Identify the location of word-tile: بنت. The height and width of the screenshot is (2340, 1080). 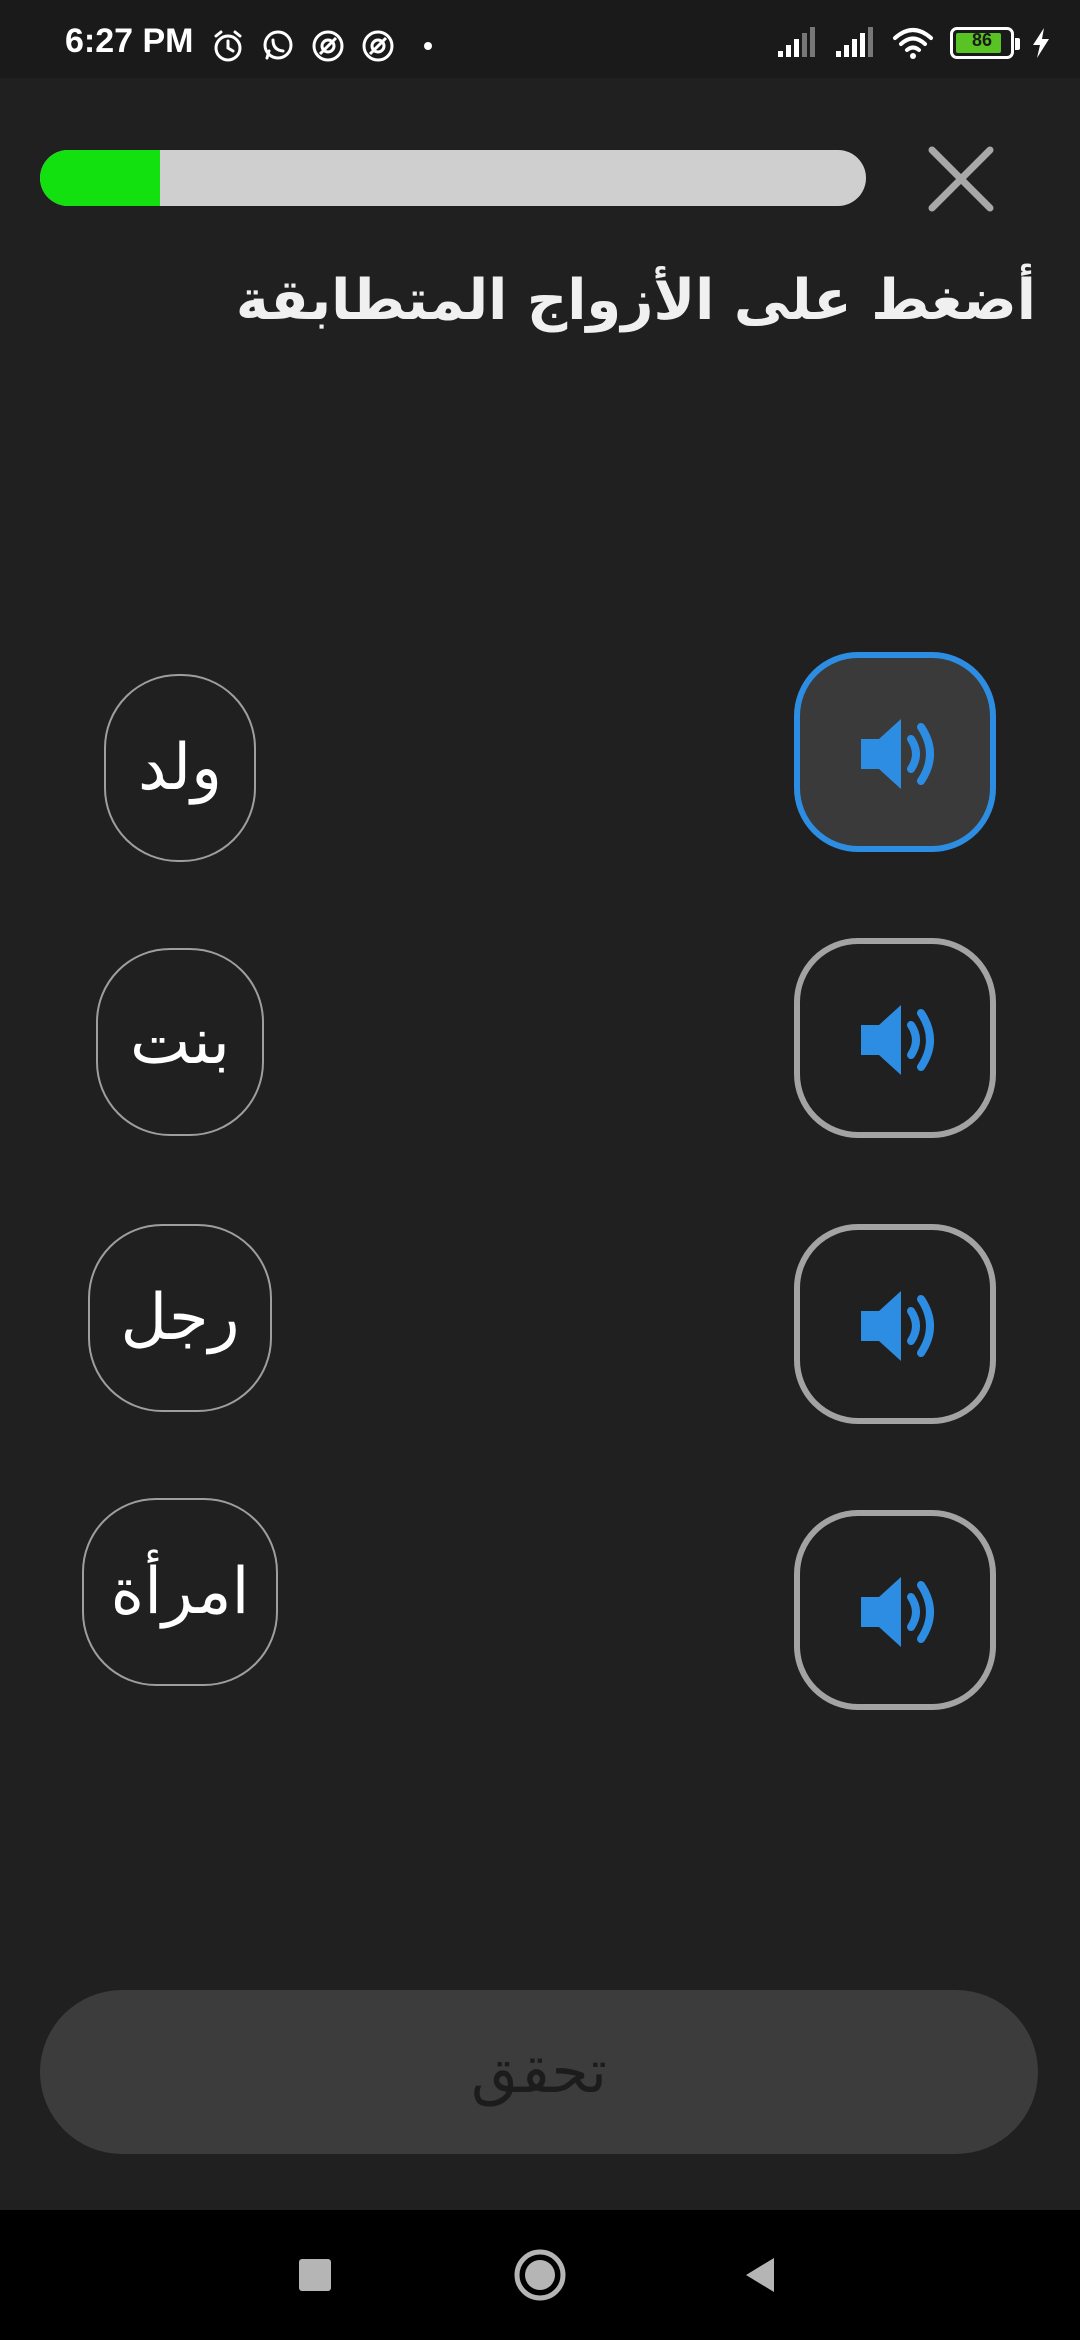
(180, 1042).